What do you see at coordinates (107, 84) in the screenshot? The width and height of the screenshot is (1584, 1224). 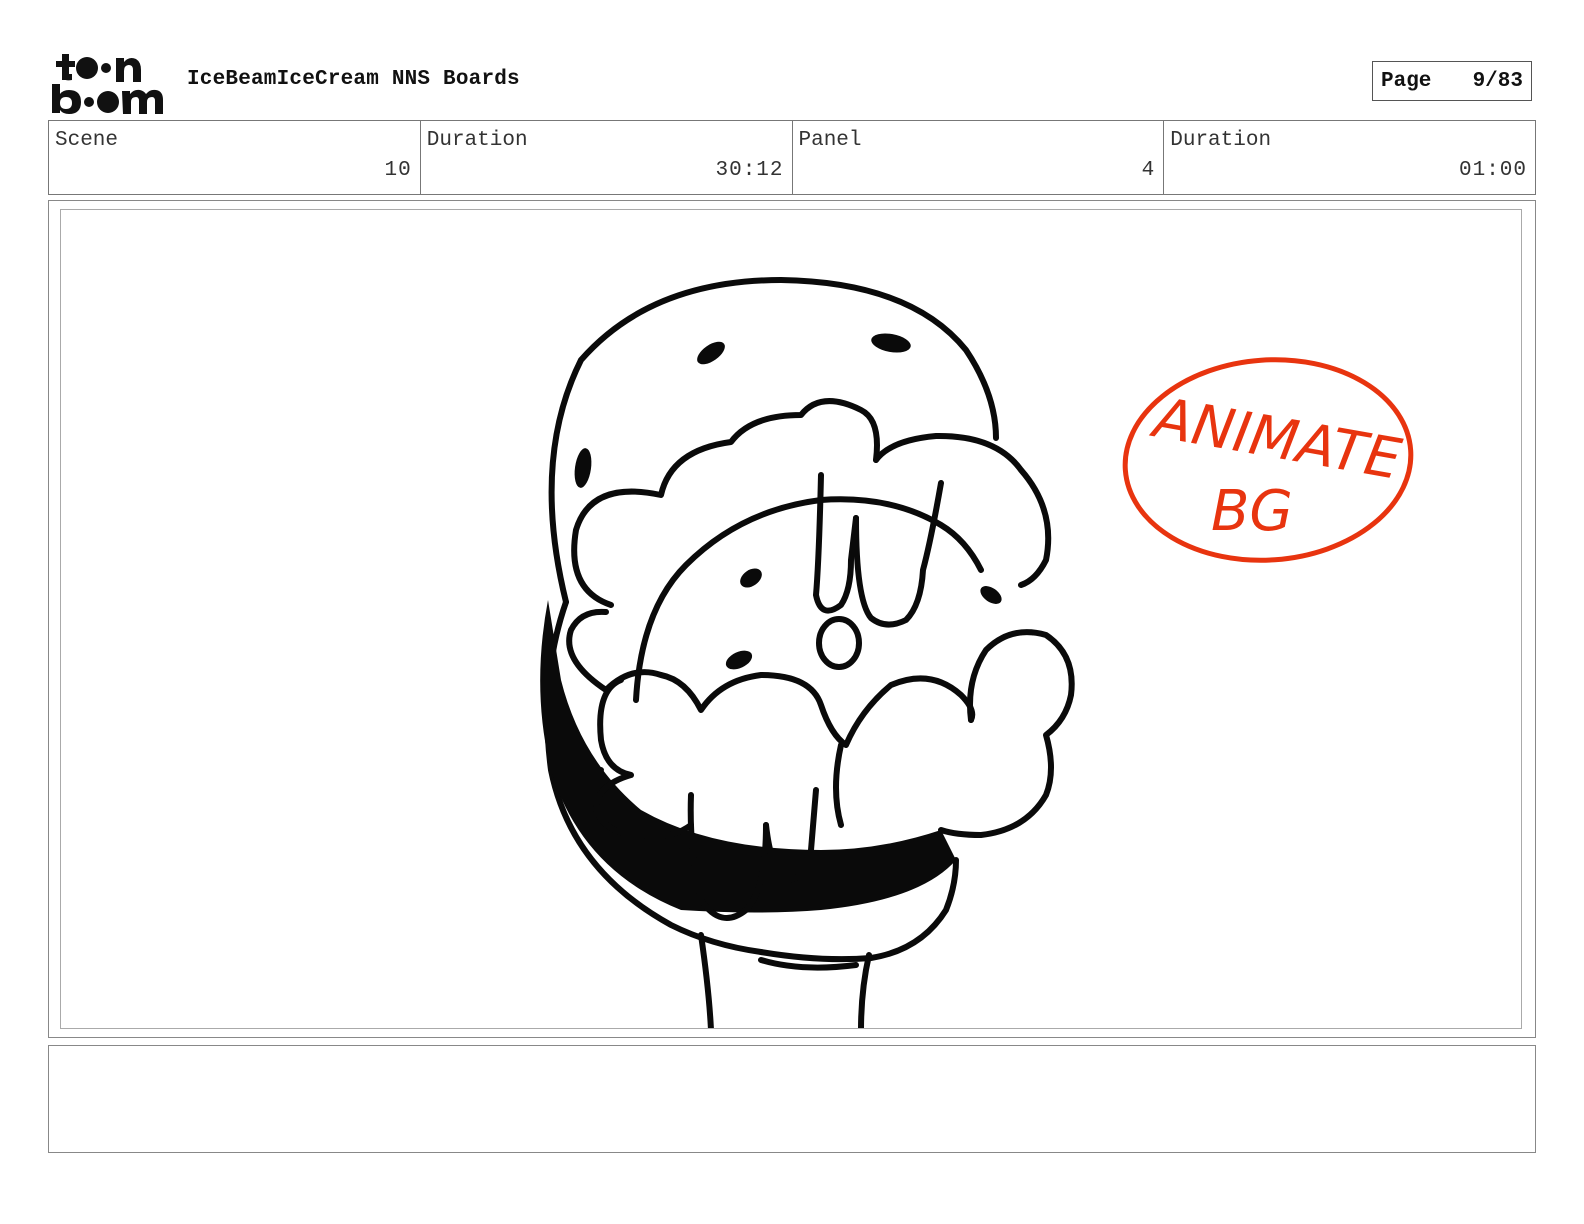 I see `toon-boom-logo` at bounding box center [107, 84].